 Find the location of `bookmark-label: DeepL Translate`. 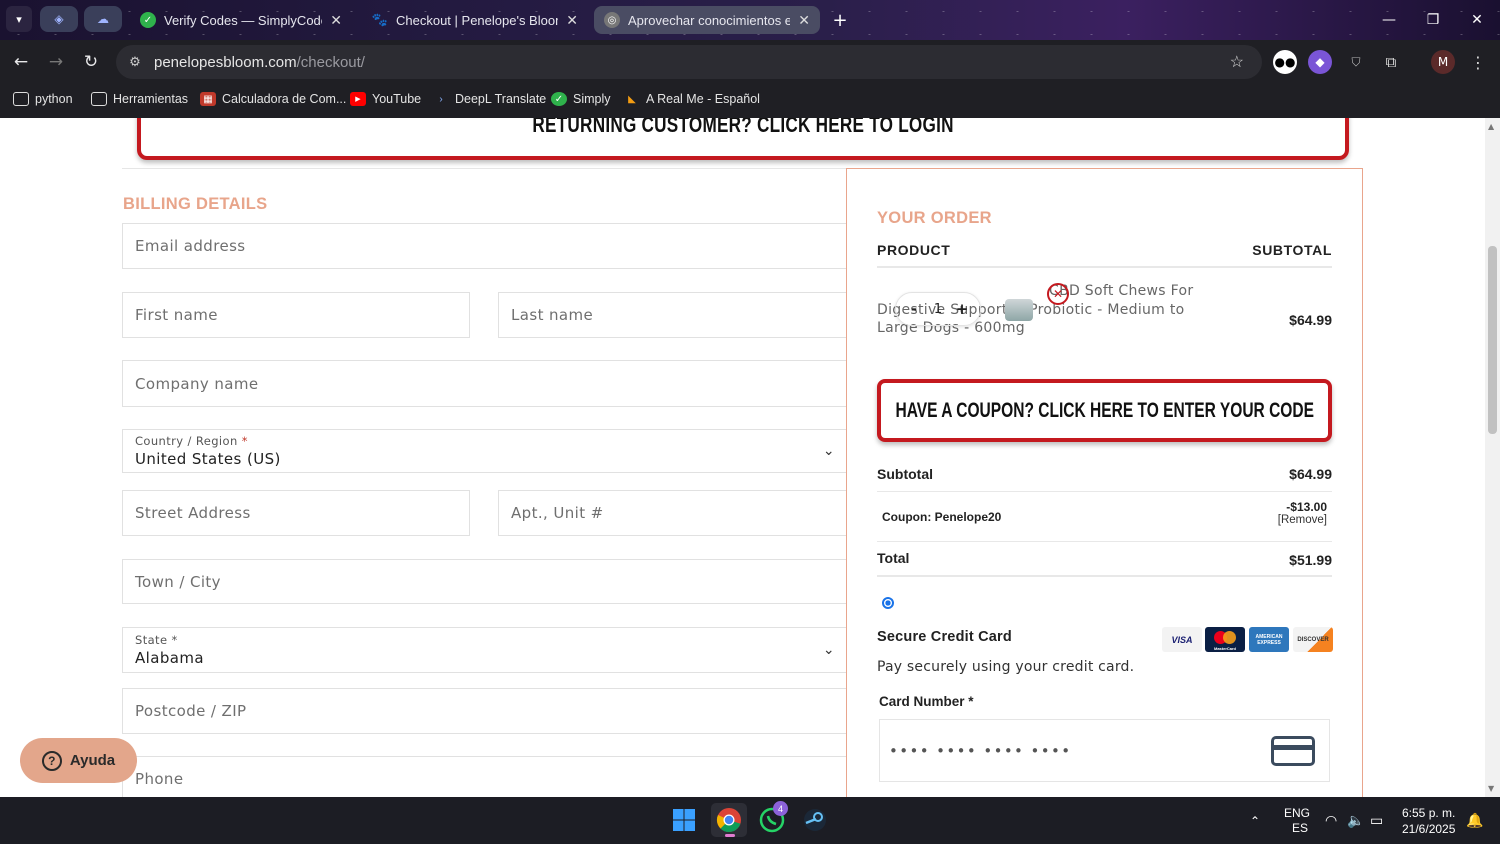

bookmark-label: DeepL Translate is located at coordinates (501, 99).